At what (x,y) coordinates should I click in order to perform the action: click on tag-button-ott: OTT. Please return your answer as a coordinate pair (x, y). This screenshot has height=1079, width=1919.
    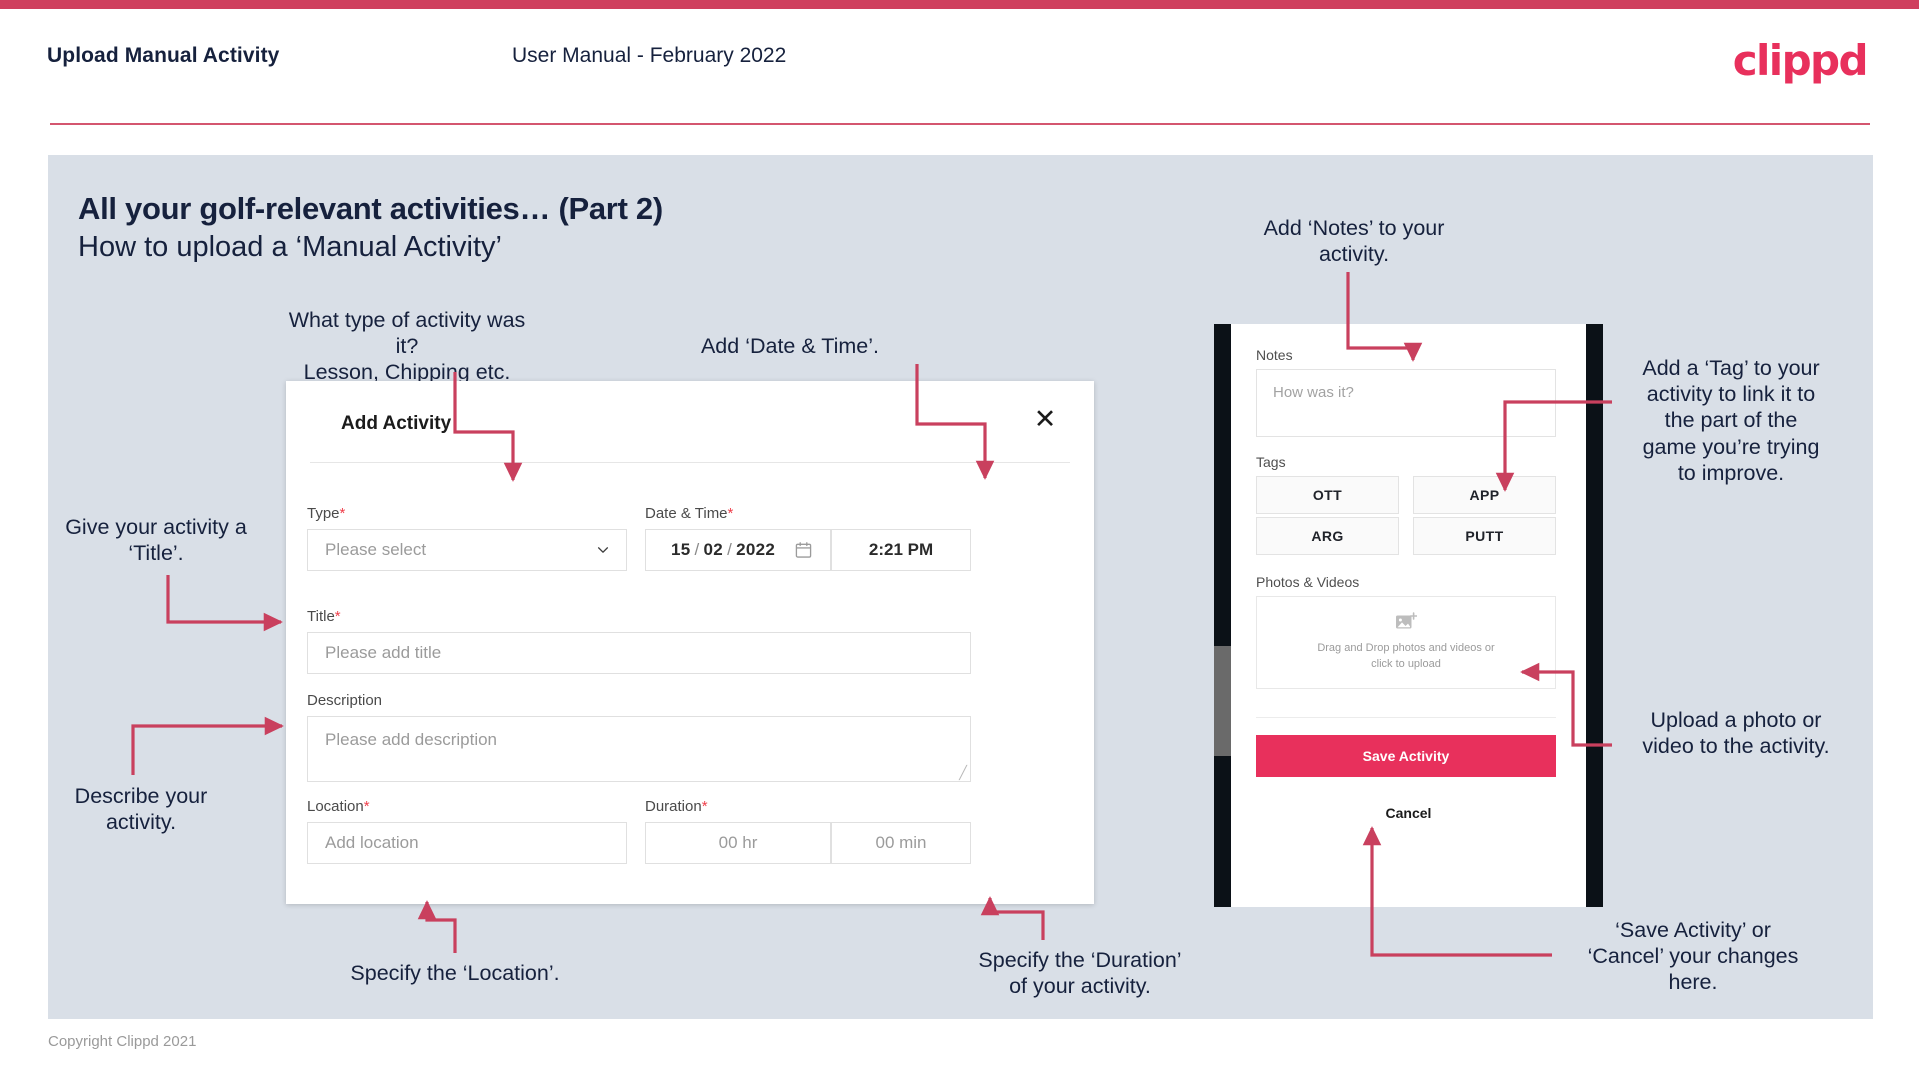
    Looking at the image, I should click on (1327, 495).